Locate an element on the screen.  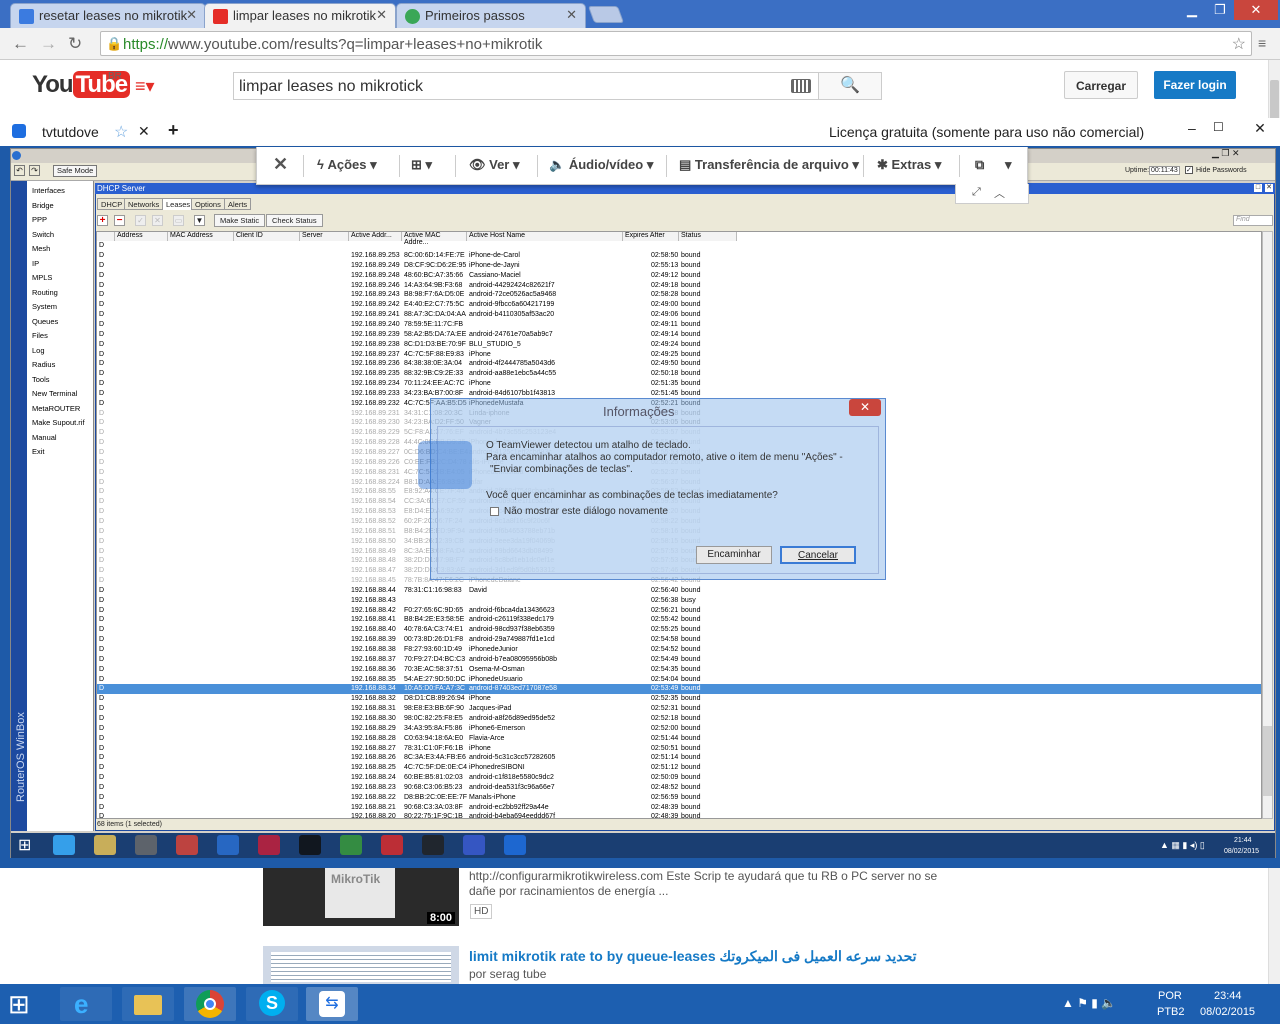
column-header: Active Host Name is located at coordinates (545, 236).